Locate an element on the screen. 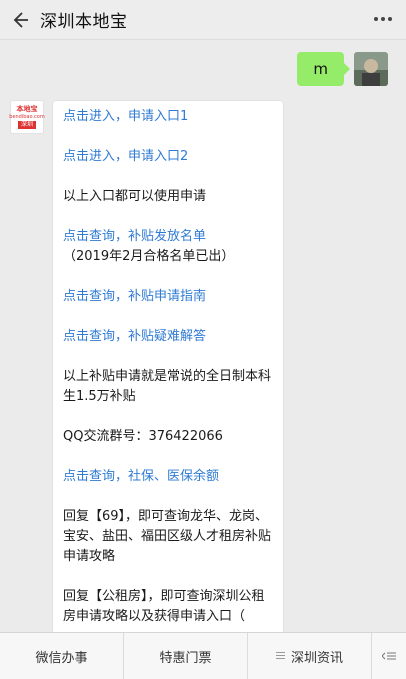 Image resolution: width=406 pixels, height=679 pixels. back-arrow-icon is located at coordinates (20, 19).